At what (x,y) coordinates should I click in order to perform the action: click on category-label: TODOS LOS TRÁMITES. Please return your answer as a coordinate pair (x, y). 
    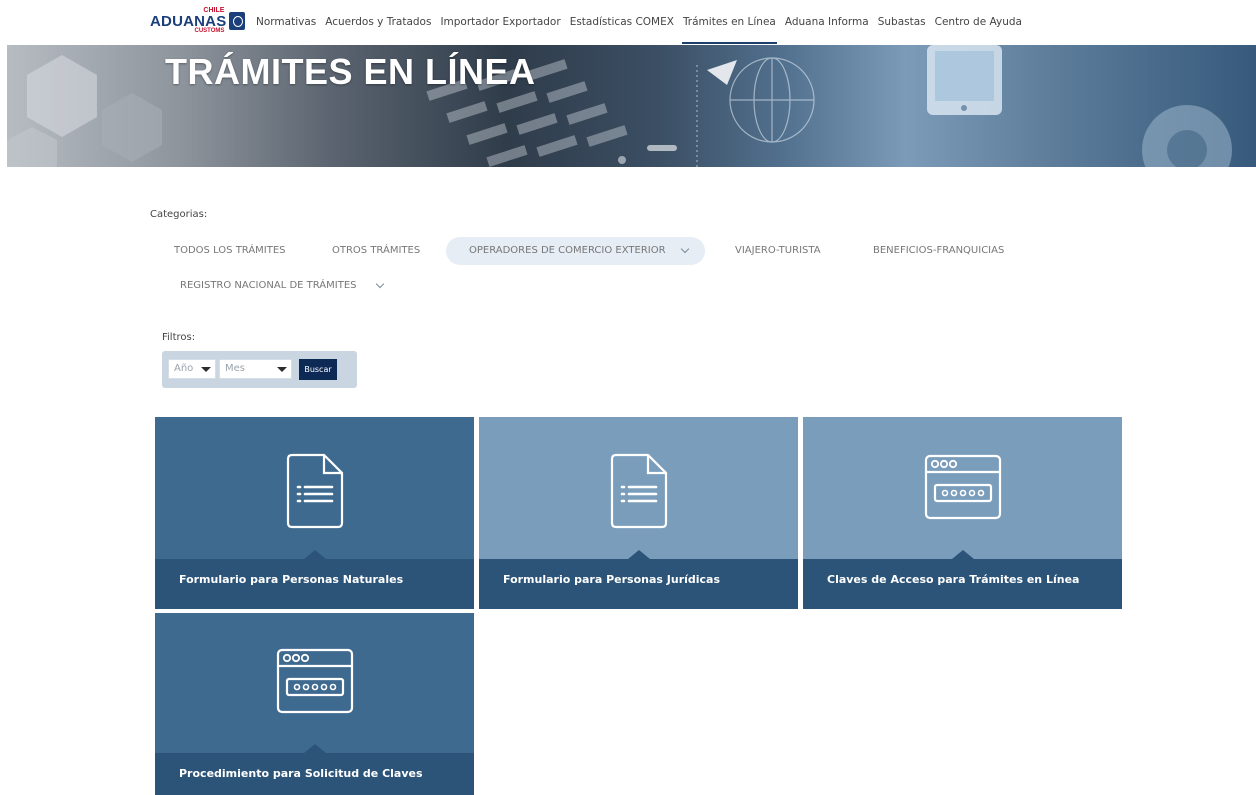
    Looking at the image, I should click on (230, 250).